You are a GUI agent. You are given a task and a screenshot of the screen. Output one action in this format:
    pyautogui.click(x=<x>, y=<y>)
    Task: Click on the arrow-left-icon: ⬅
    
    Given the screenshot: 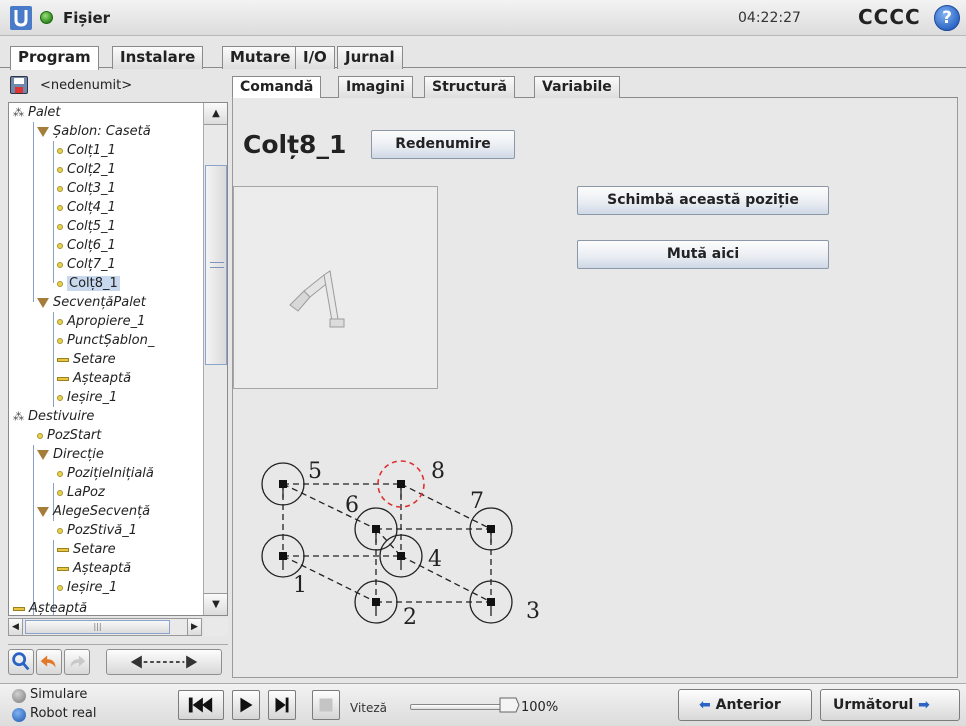 What is the action you would take?
    pyautogui.click(x=705, y=705)
    